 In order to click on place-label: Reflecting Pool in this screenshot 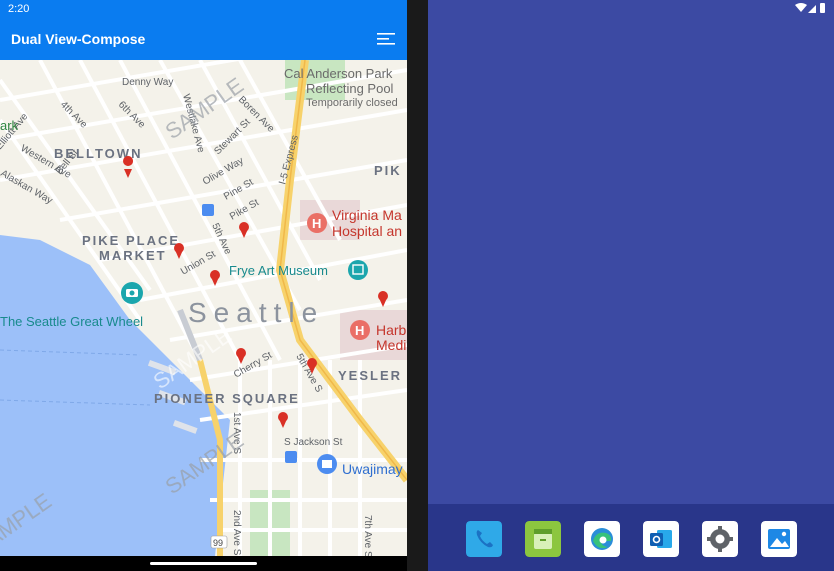, I will do `click(350, 88)`.